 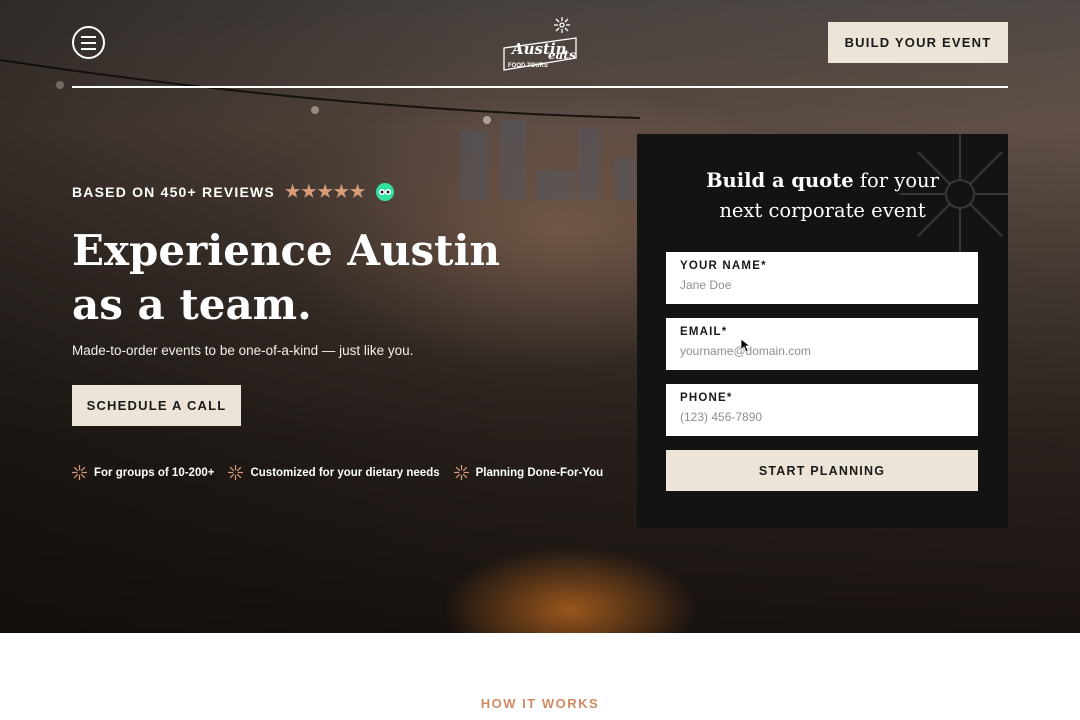 I want to click on austin-eats-logo: Austin eats FOOD TOURS, so click(x=540, y=44).